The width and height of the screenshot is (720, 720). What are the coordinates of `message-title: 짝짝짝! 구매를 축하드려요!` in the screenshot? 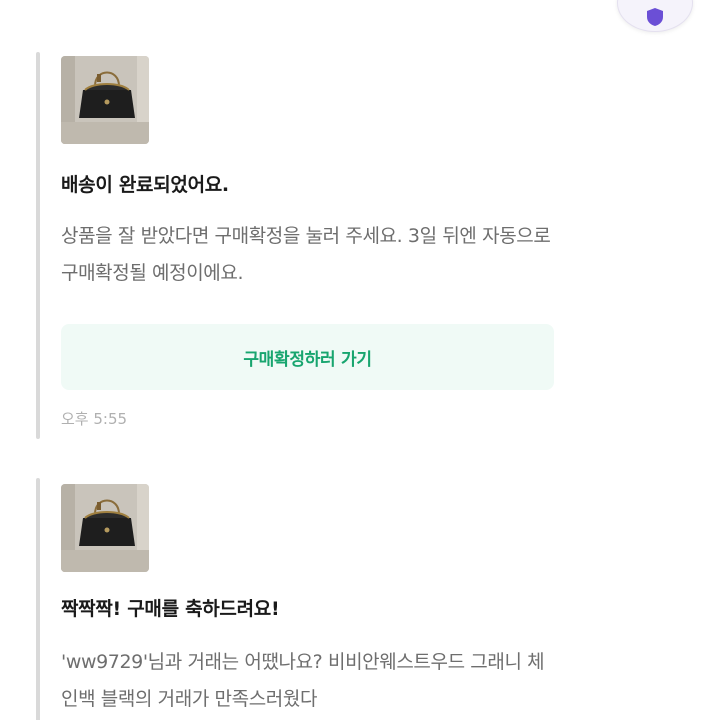 It's located at (170, 609).